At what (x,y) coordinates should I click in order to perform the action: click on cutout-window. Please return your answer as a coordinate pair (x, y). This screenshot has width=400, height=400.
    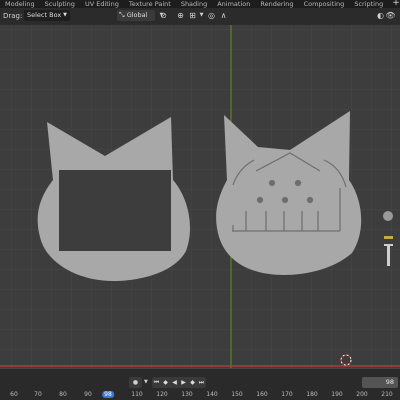
    Looking at the image, I should click on (115, 210).